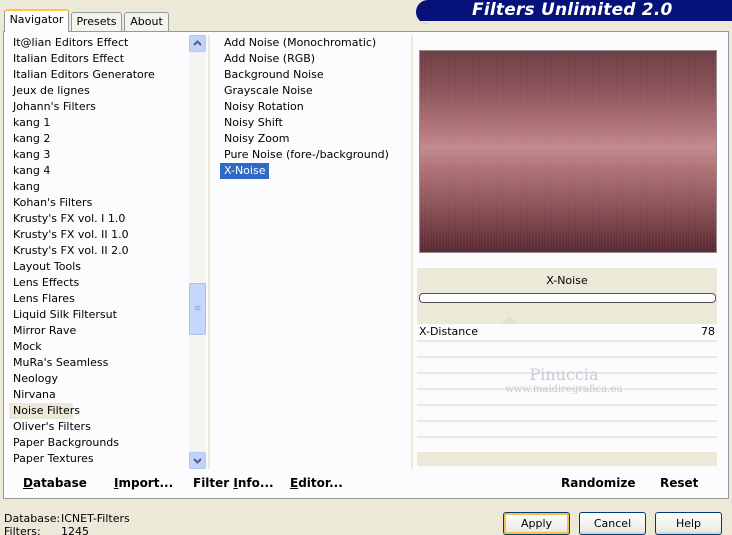 This screenshot has height=535, width=732. What do you see at coordinates (32, 518) in the screenshot?
I see `database-label: Database:` at bounding box center [32, 518].